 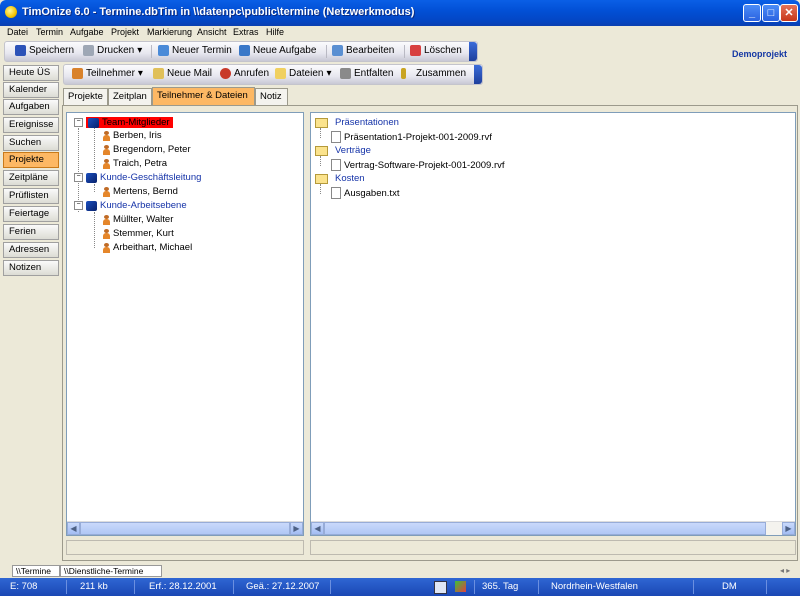 I want to click on menu-extras: Extras, so click(x=246, y=32).